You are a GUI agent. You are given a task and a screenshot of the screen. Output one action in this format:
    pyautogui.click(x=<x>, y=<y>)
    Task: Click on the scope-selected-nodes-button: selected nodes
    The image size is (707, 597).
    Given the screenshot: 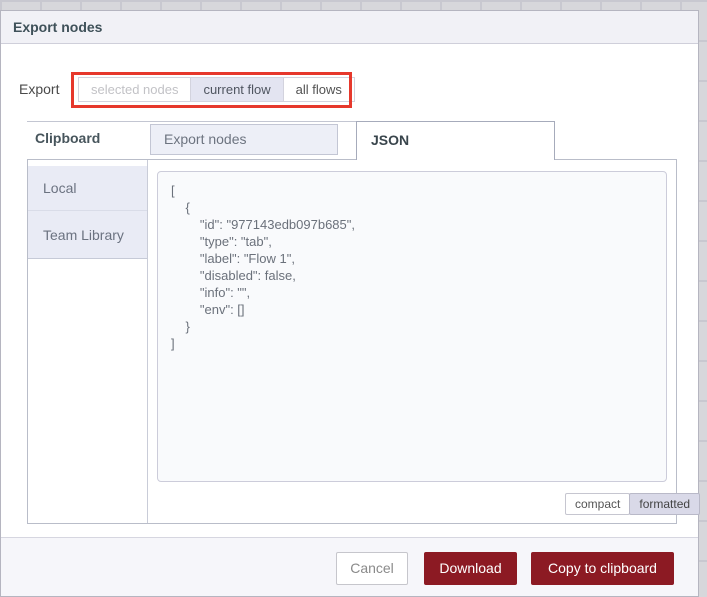 What is the action you would take?
    pyautogui.click(x=135, y=89)
    